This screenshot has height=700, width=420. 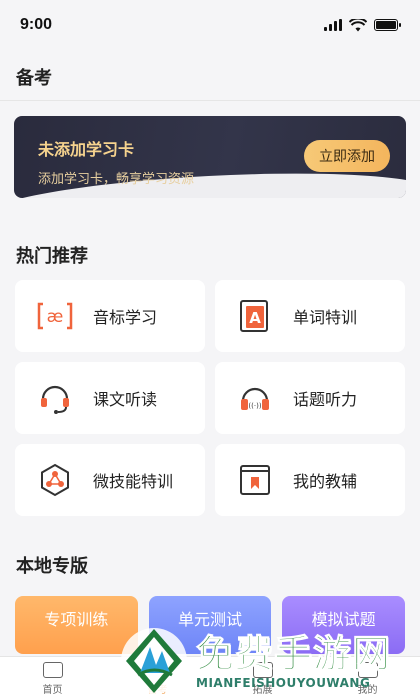 I want to click on hot-item-micro-skills: 微技能特训, so click(x=110, y=480).